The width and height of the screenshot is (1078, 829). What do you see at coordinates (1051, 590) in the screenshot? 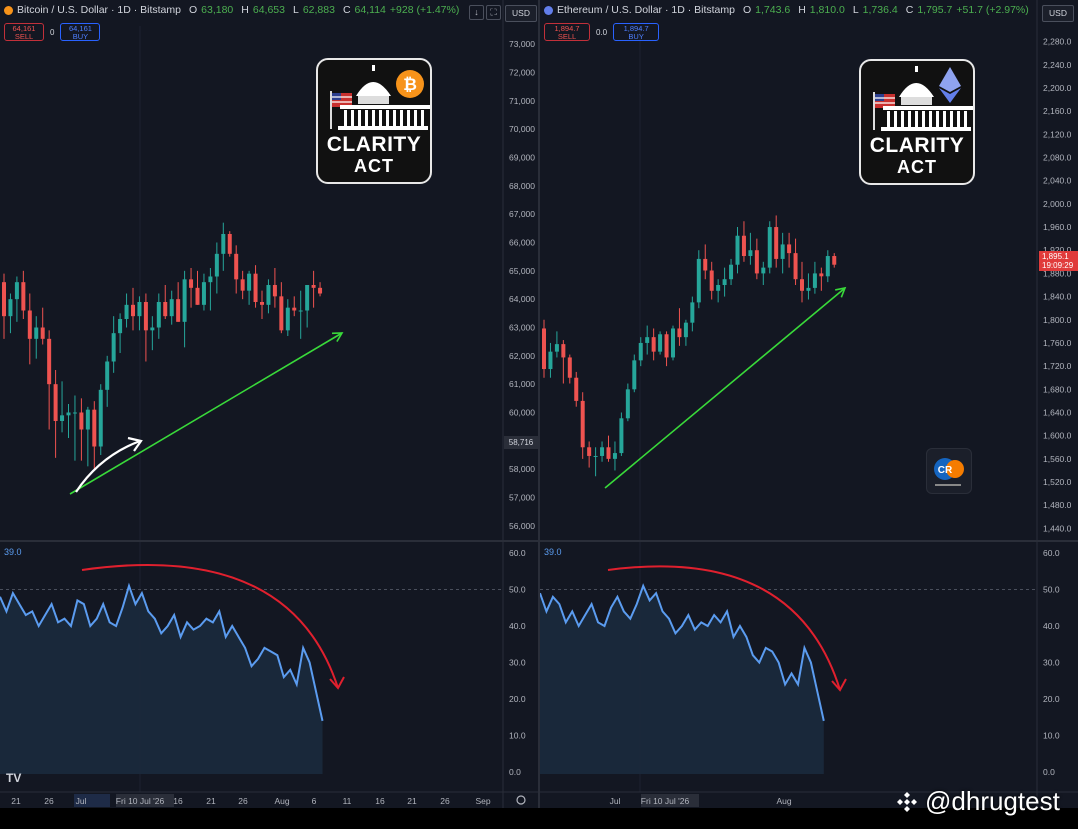
I see `rsi-axis-label: 50.0` at bounding box center [1051, 590].